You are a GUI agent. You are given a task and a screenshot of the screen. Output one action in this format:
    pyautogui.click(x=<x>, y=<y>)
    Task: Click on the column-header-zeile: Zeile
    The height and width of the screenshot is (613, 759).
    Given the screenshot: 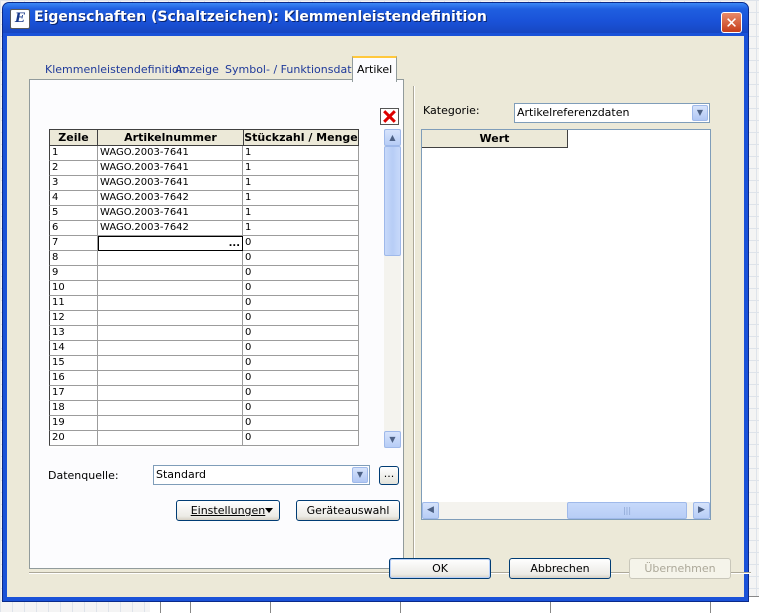 What is the action you would take?
    pyautogui.click(x=73, y=137)
    